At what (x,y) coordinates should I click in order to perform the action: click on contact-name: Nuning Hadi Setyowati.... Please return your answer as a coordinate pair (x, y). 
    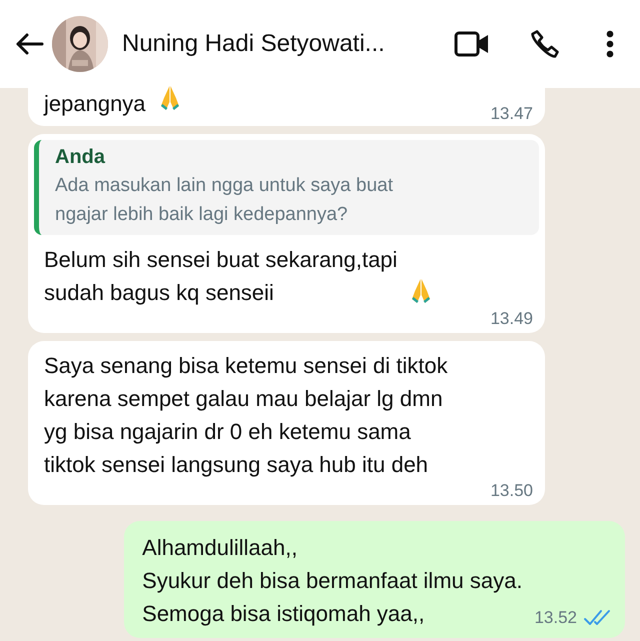
    Looking at the image, I should click on (268, 44).